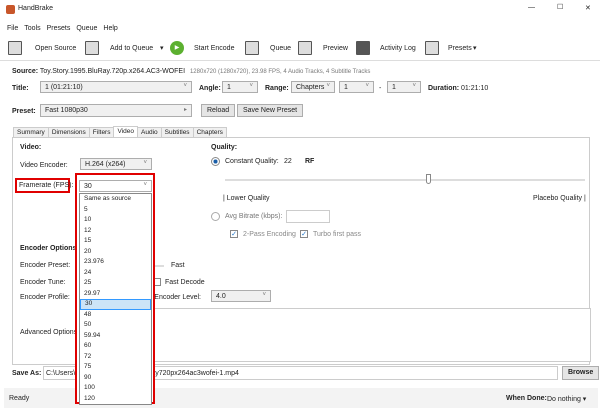 Image resolution: width=600 pixels, height=412 pixels. I want to click on activity-log-icon, so click(363, 48).